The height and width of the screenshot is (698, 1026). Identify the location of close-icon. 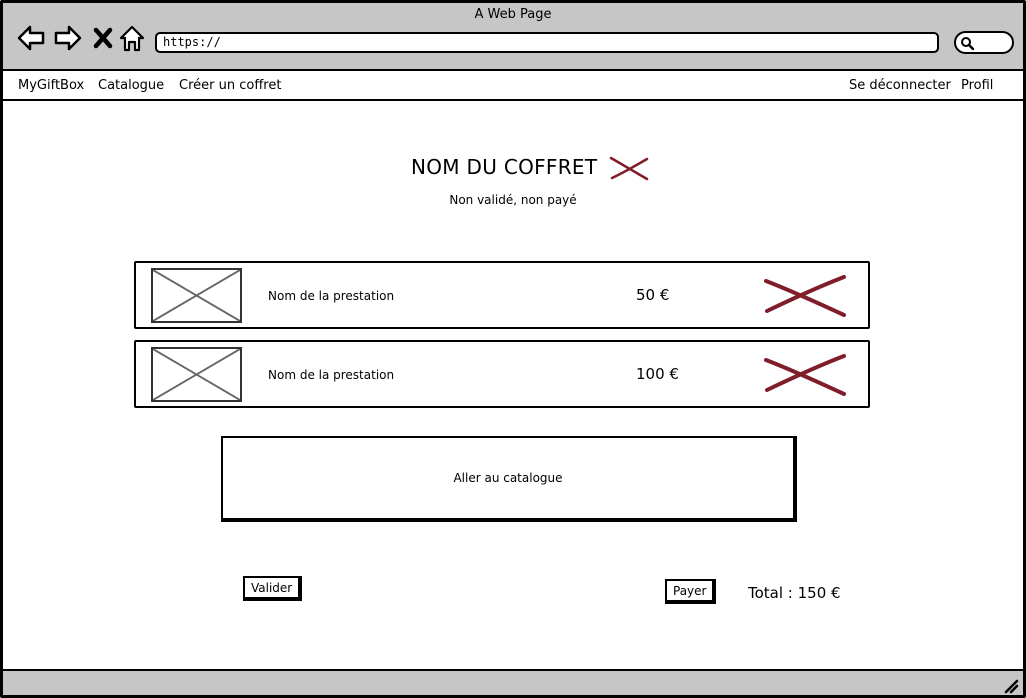
(103, 38).